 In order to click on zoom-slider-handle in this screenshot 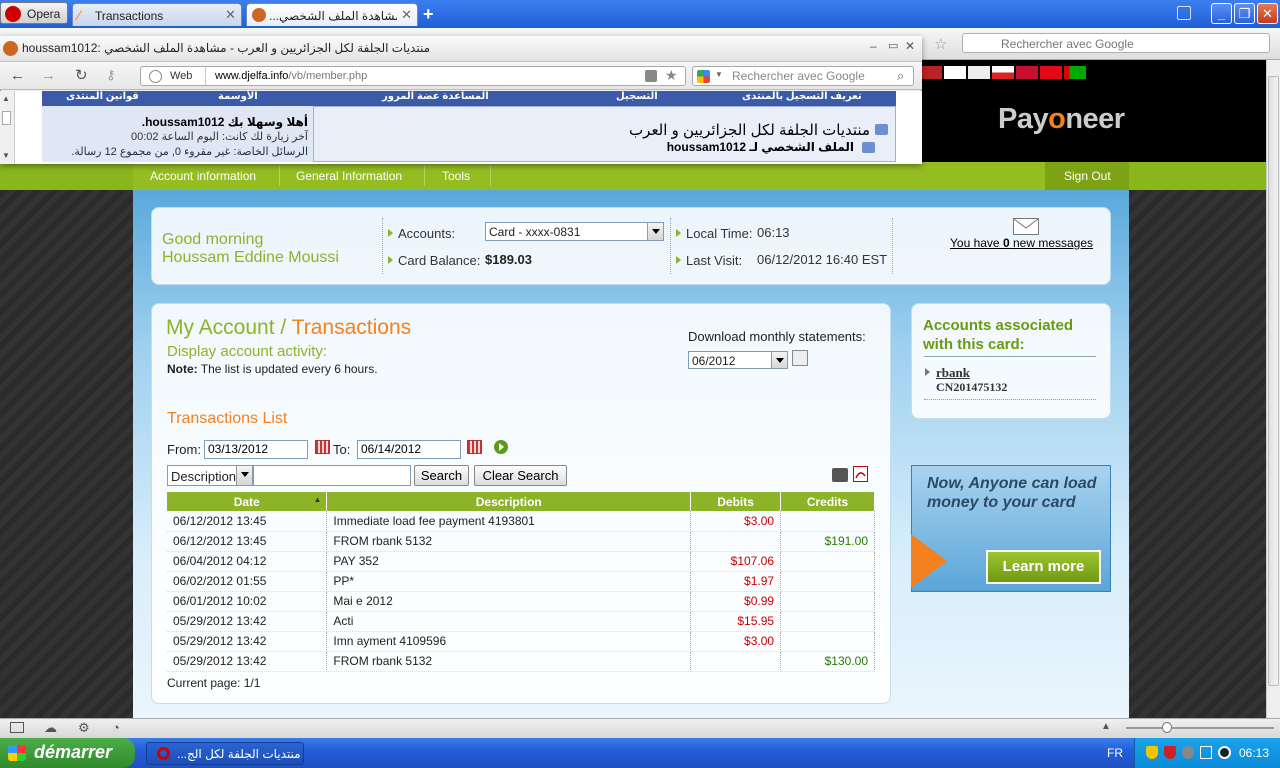, I will do `click(1167, 727)`.